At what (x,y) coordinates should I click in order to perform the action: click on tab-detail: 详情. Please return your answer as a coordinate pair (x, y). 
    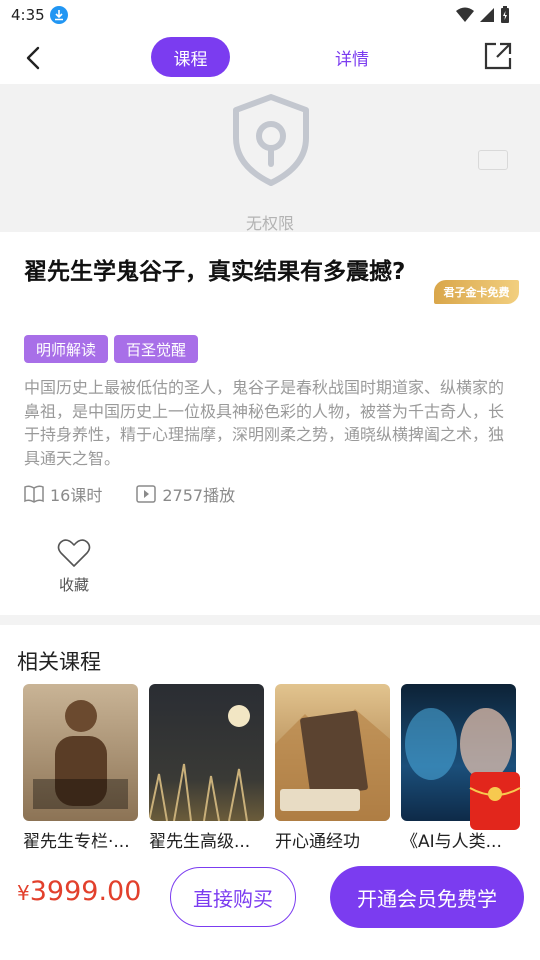
    Looking at the image, I should click on (352, 57).